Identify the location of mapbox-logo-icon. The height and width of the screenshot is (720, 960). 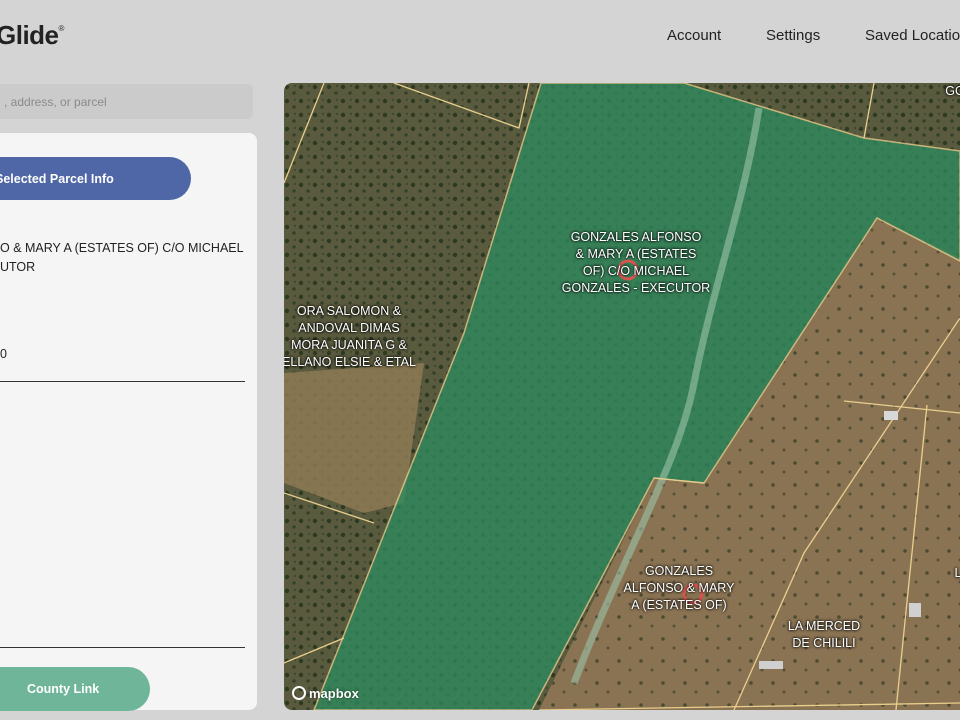
(299, 693).